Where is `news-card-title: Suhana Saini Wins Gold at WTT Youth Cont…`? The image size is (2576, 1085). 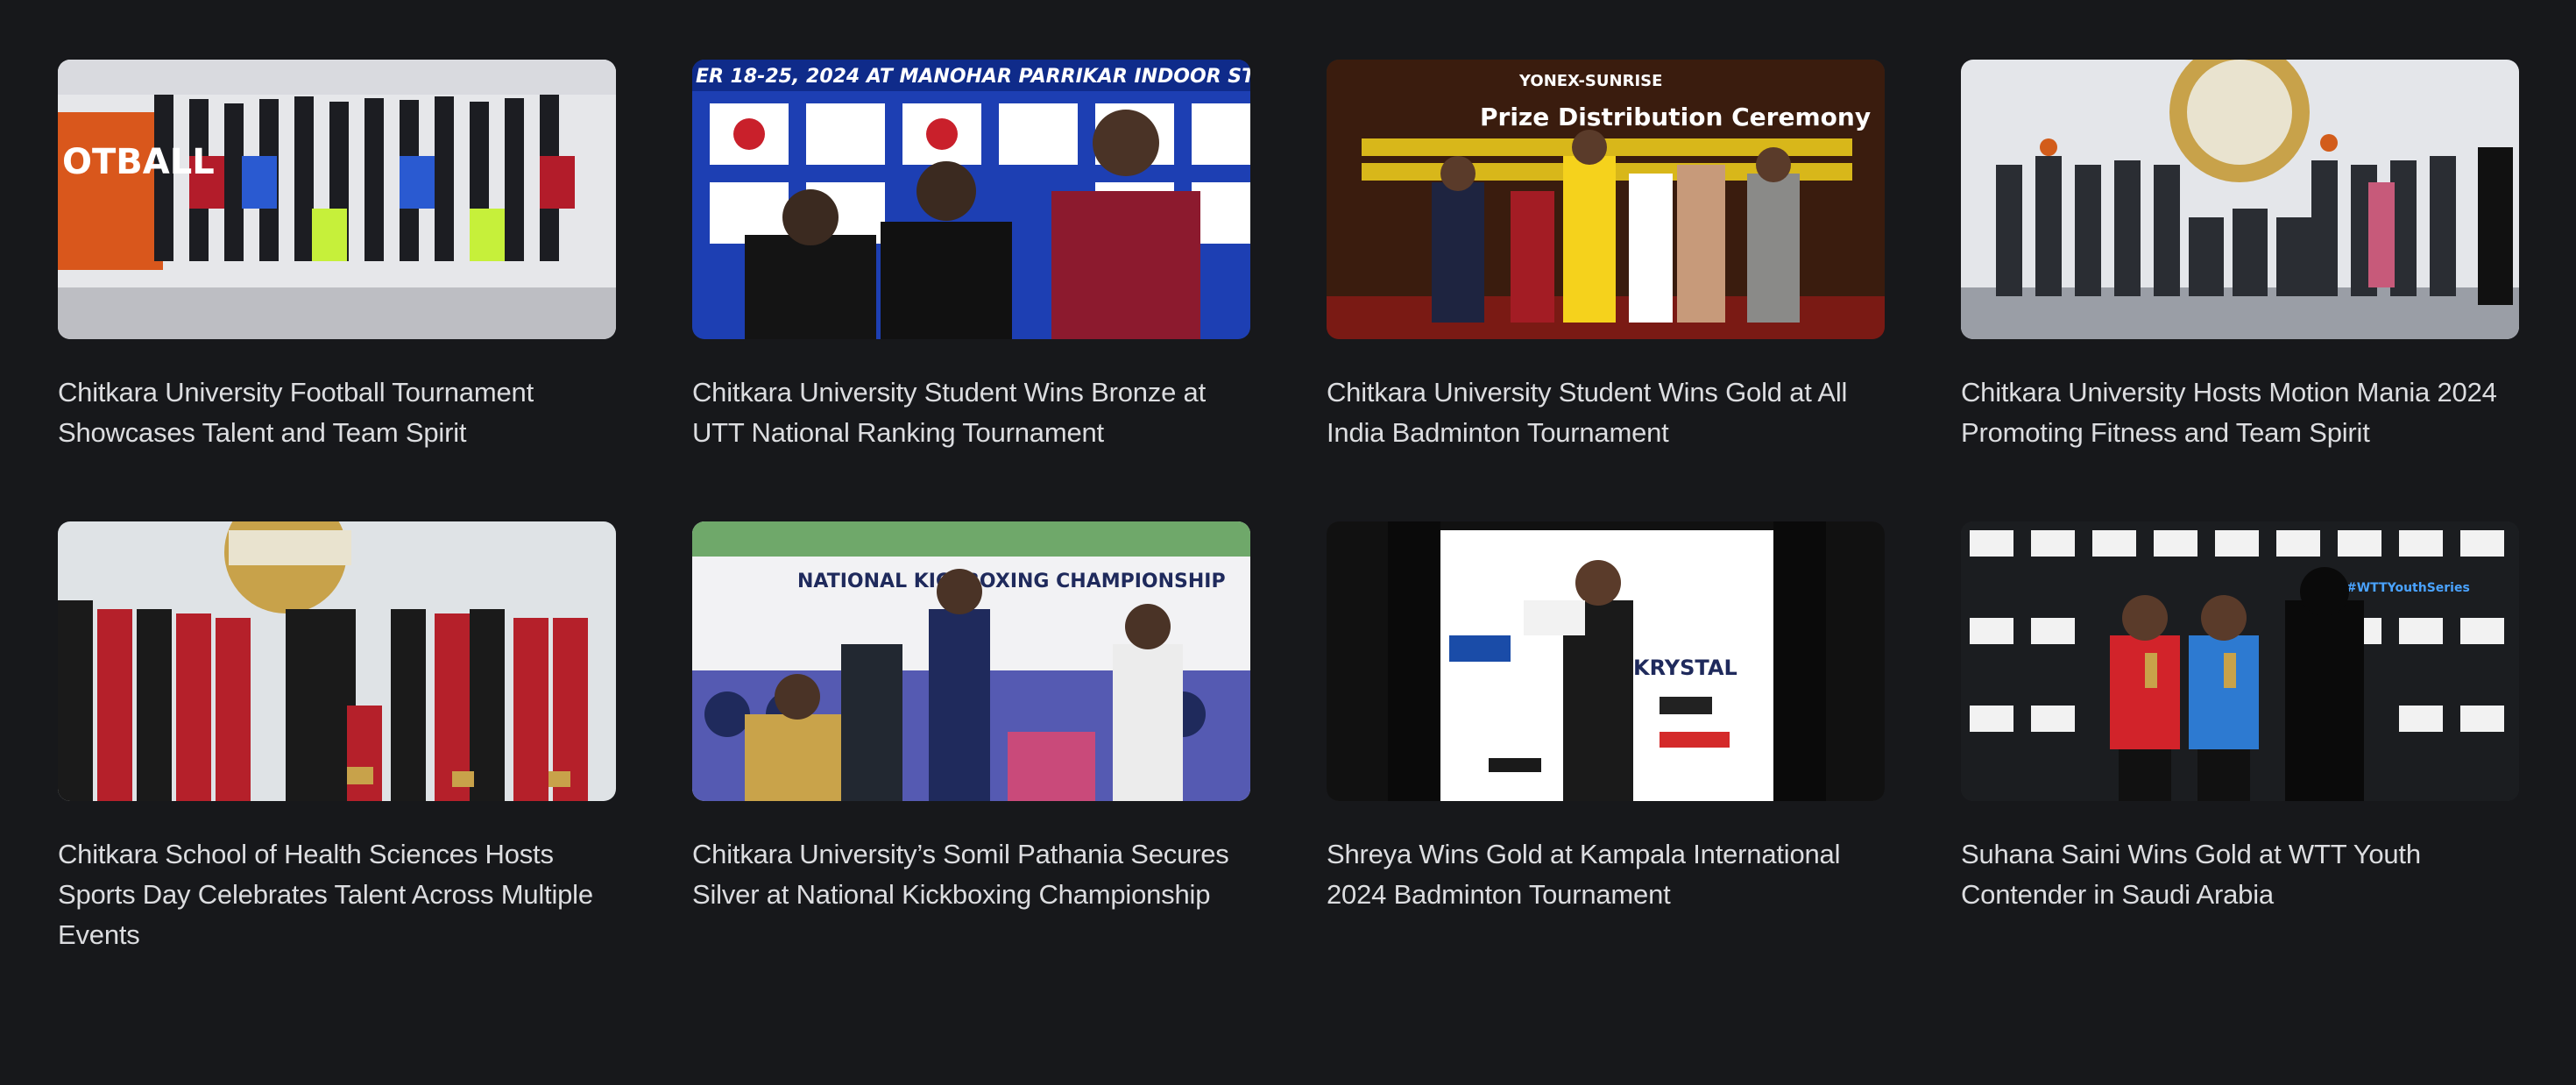
news-card-title: Suhana Saini Wins Gold at WTT Youth Cont… is located at coordinates (2240, 874).